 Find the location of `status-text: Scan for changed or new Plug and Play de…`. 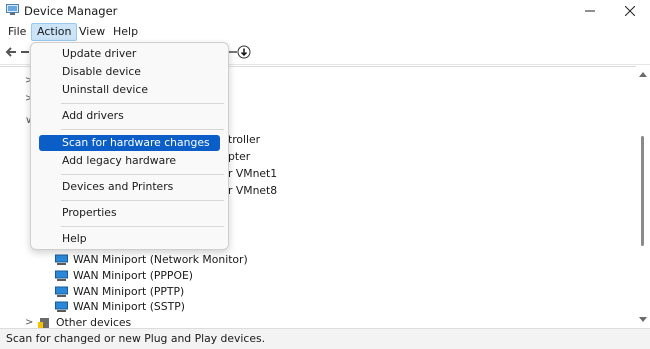

status-text: Scan for changed or new Plug and Play de… is located at coordinates (136, 338).